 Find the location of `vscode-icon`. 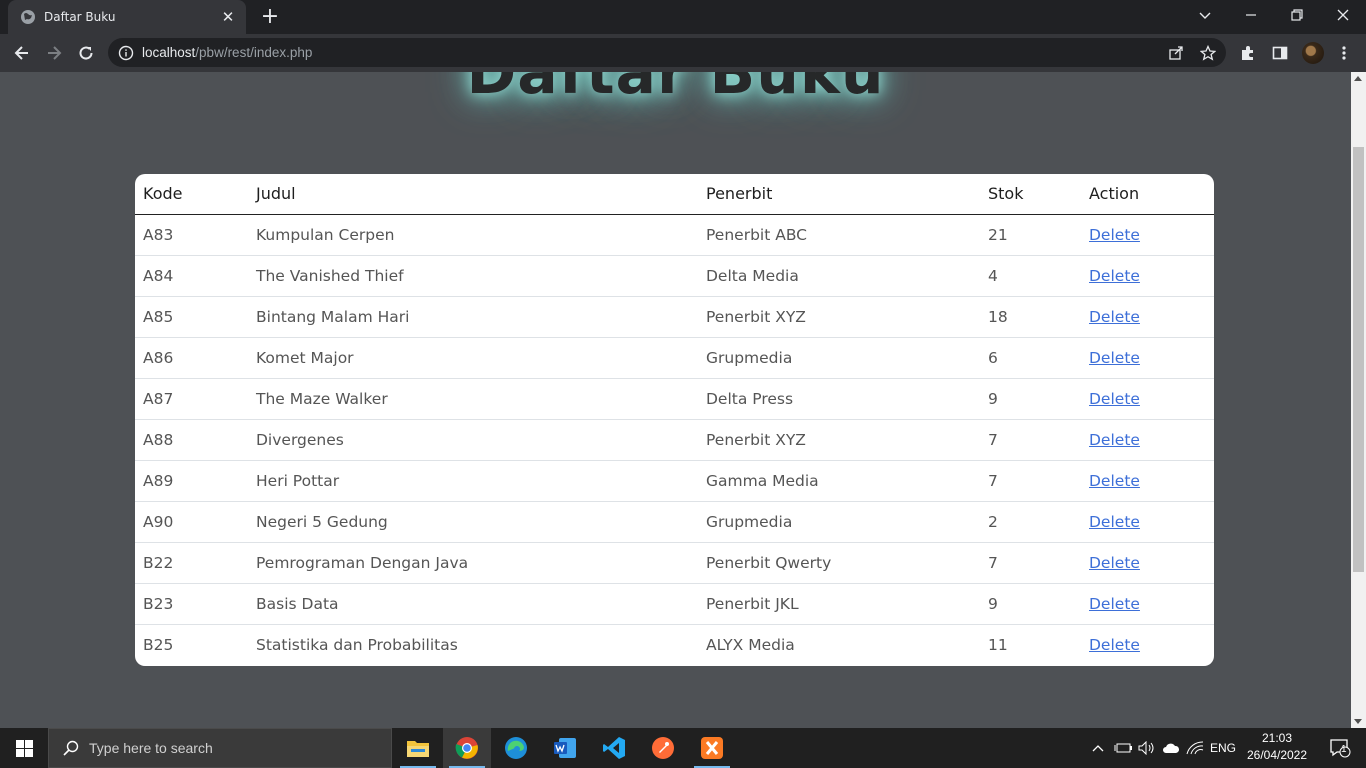

vscode-icon is located at coordinates (614, 748).